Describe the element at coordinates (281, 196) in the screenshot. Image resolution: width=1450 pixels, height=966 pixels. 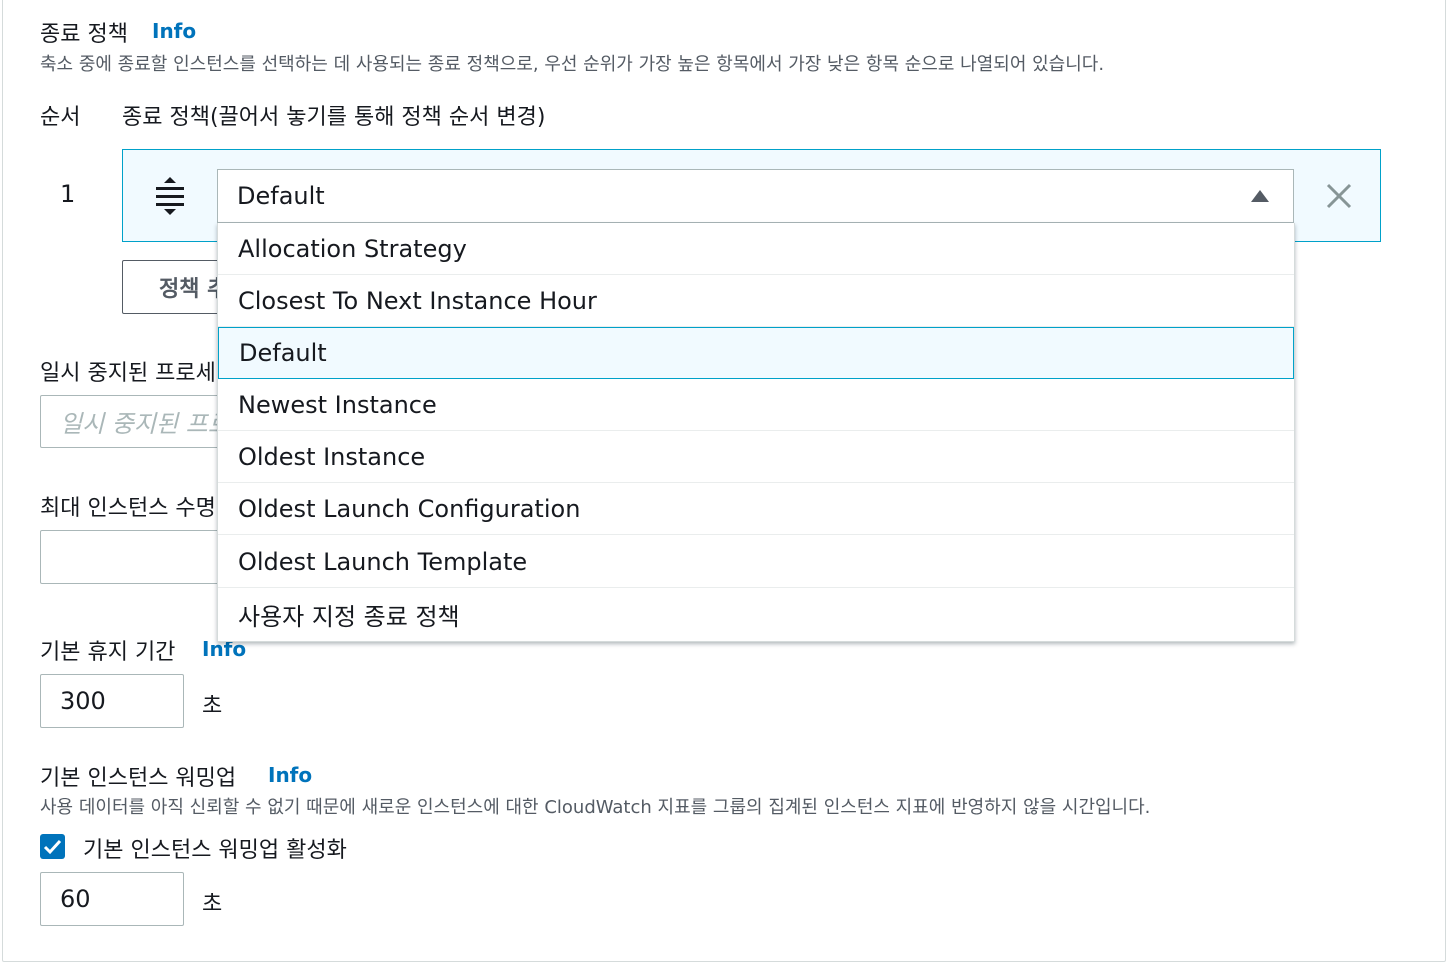
I see `select-value: Default` at that location.